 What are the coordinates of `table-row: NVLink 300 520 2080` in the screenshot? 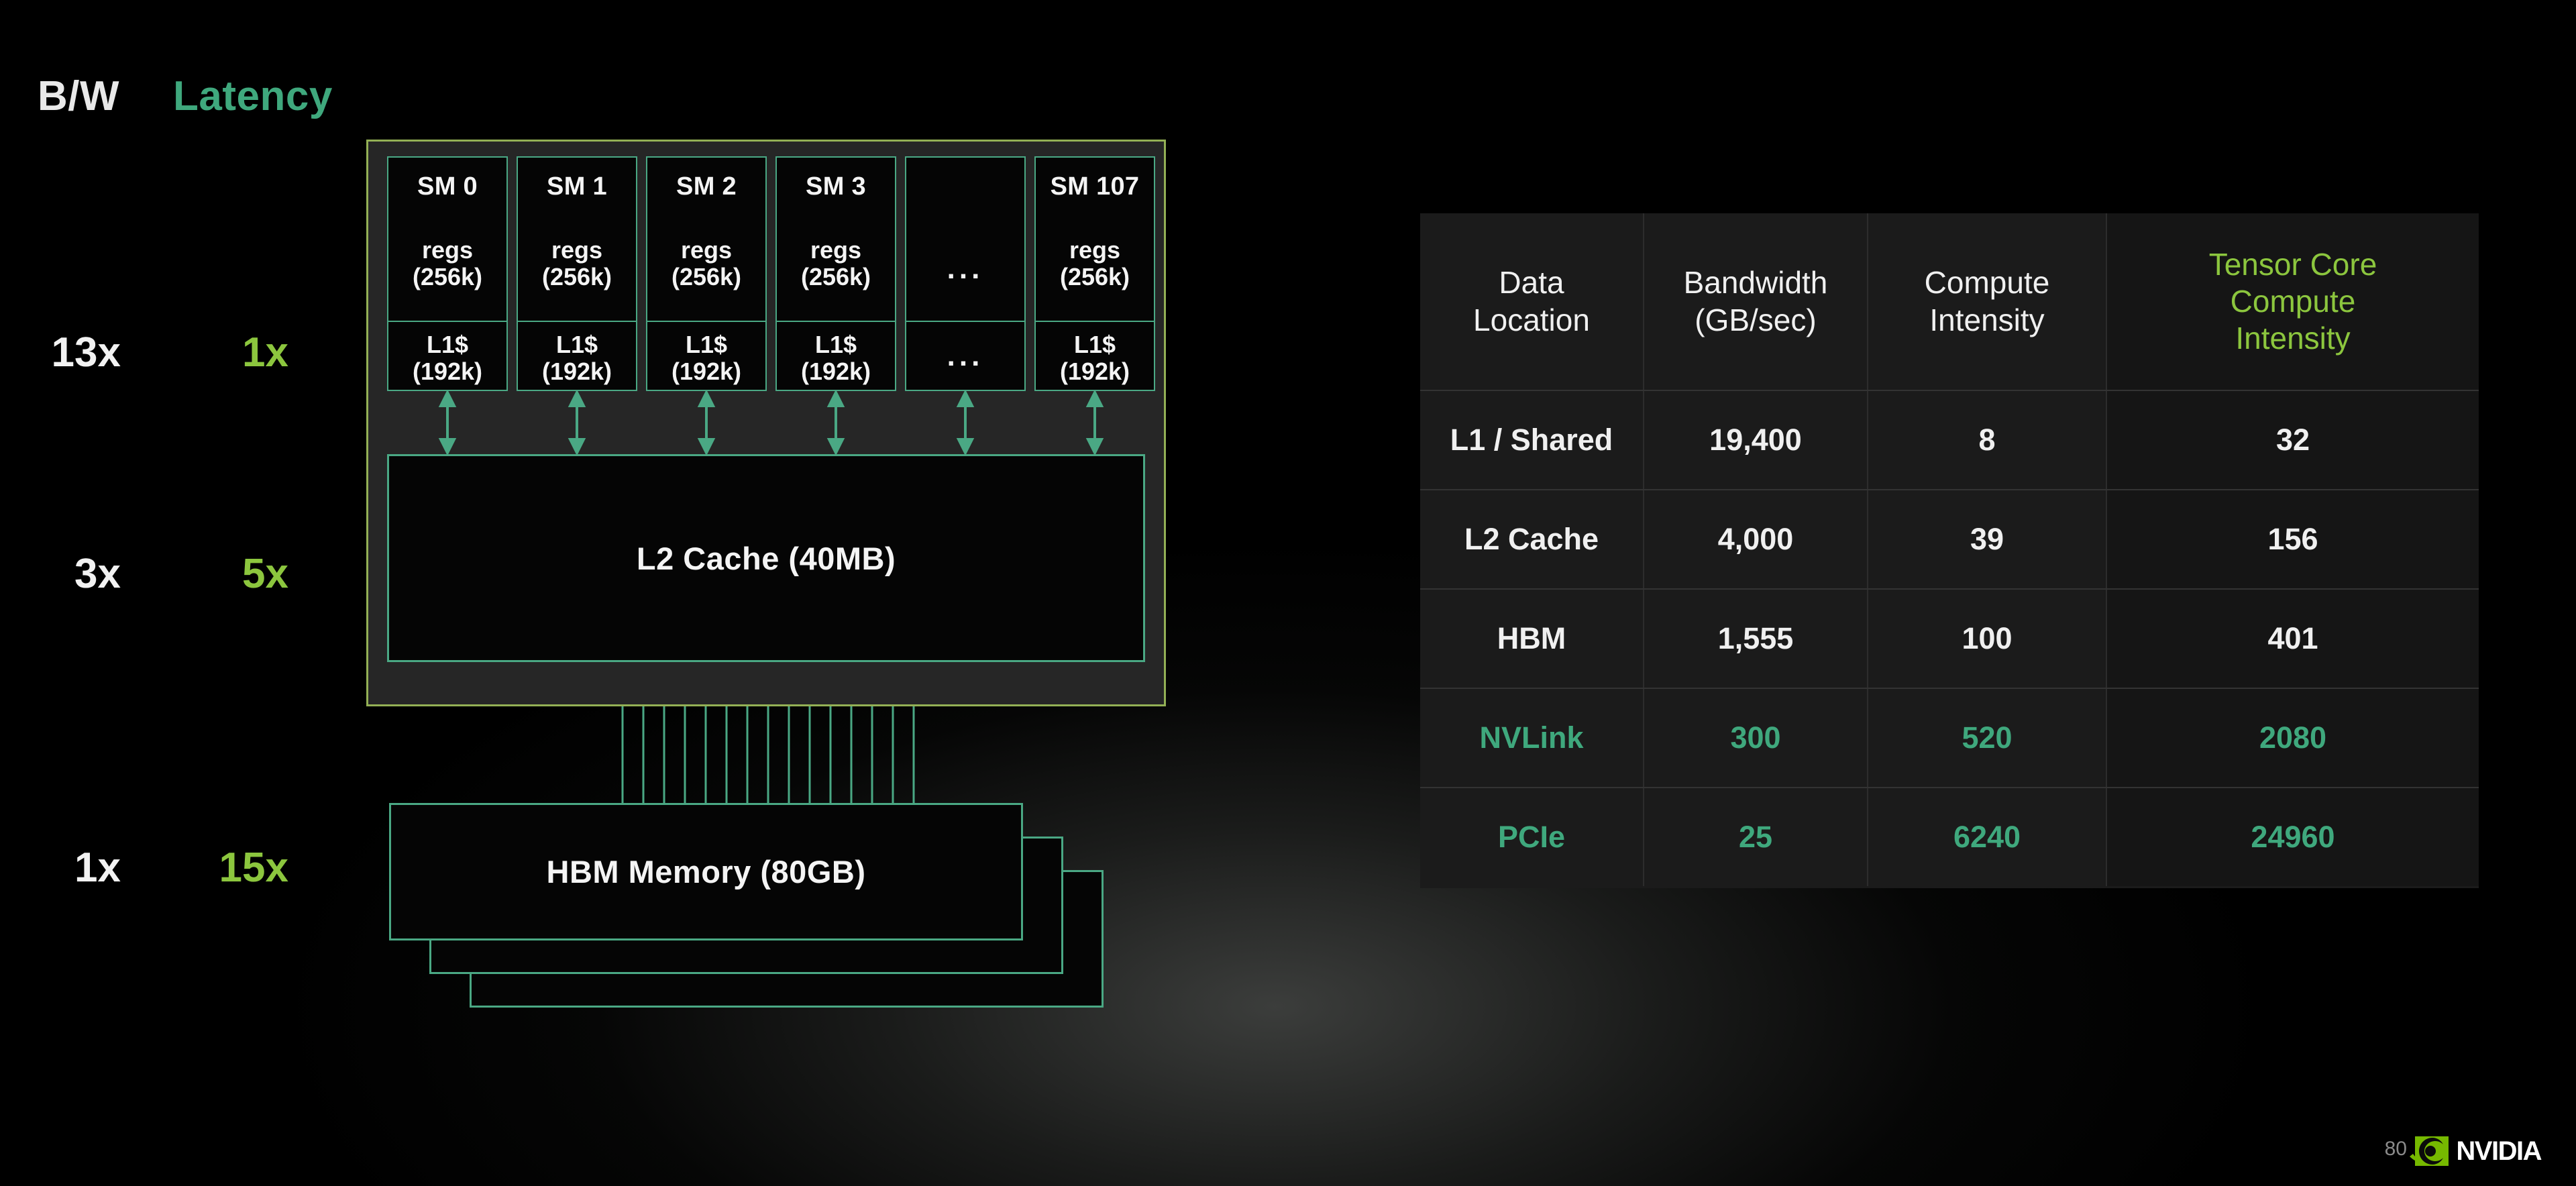 It's located at (1949, 737).